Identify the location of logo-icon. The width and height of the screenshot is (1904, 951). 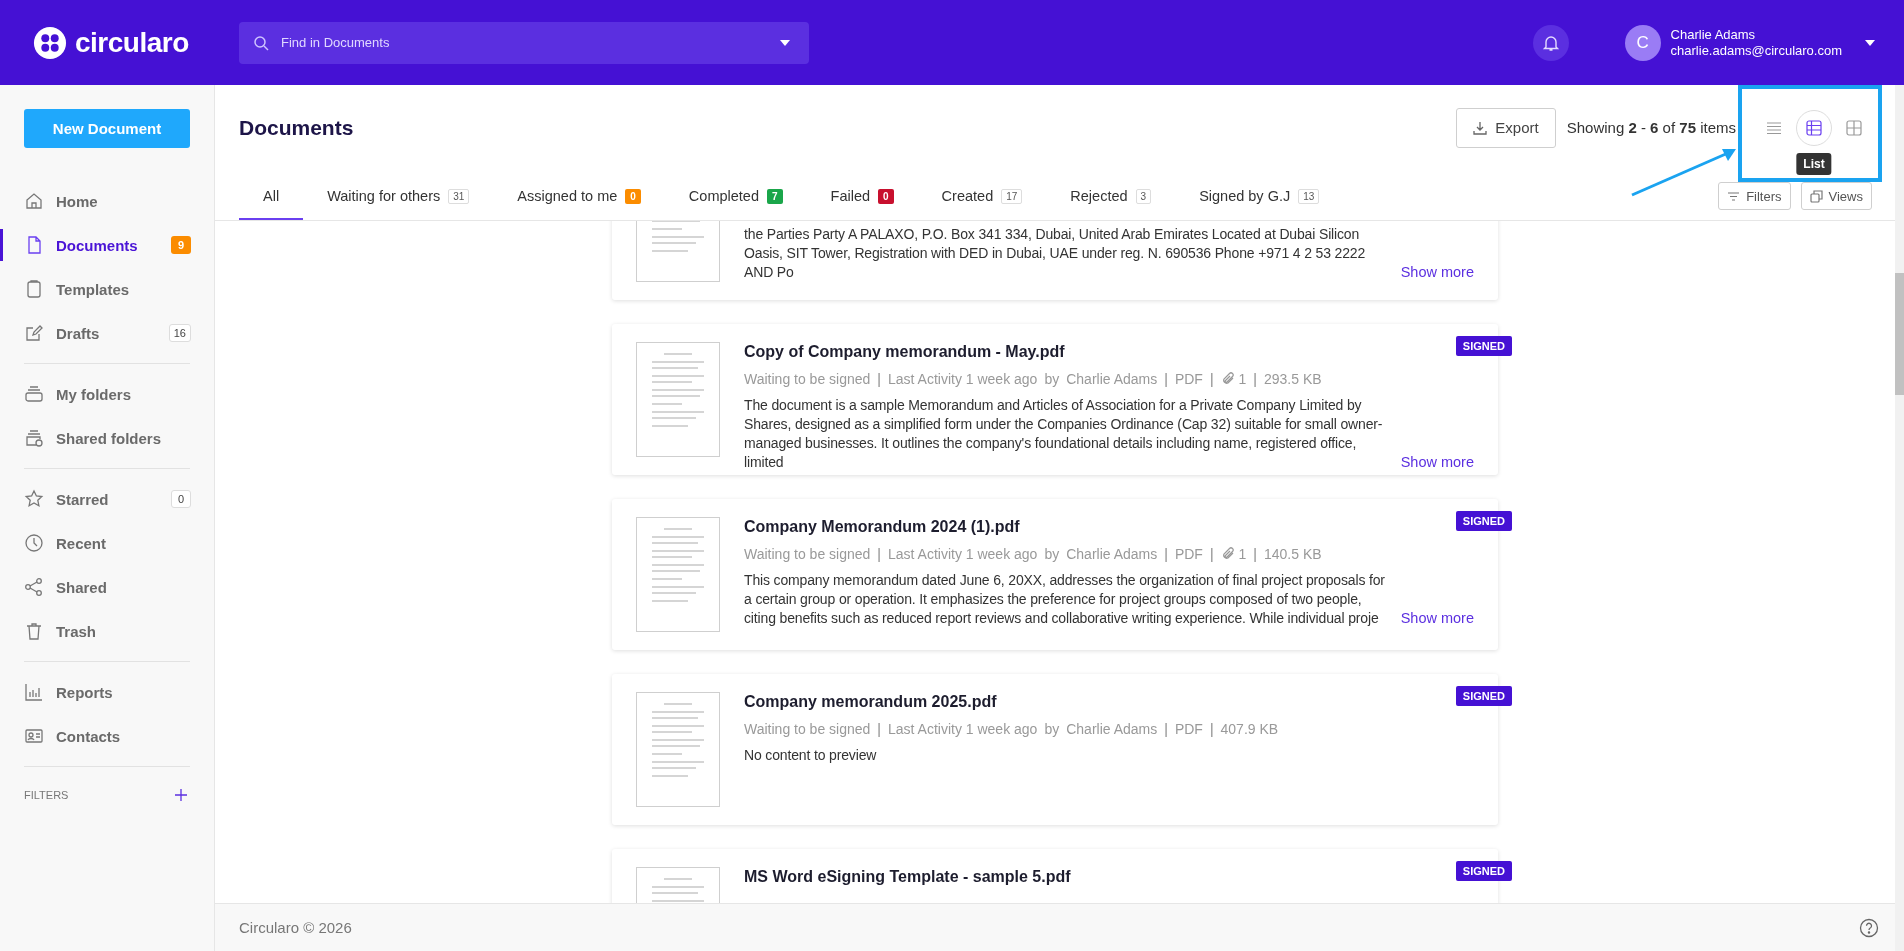
(50, 42).